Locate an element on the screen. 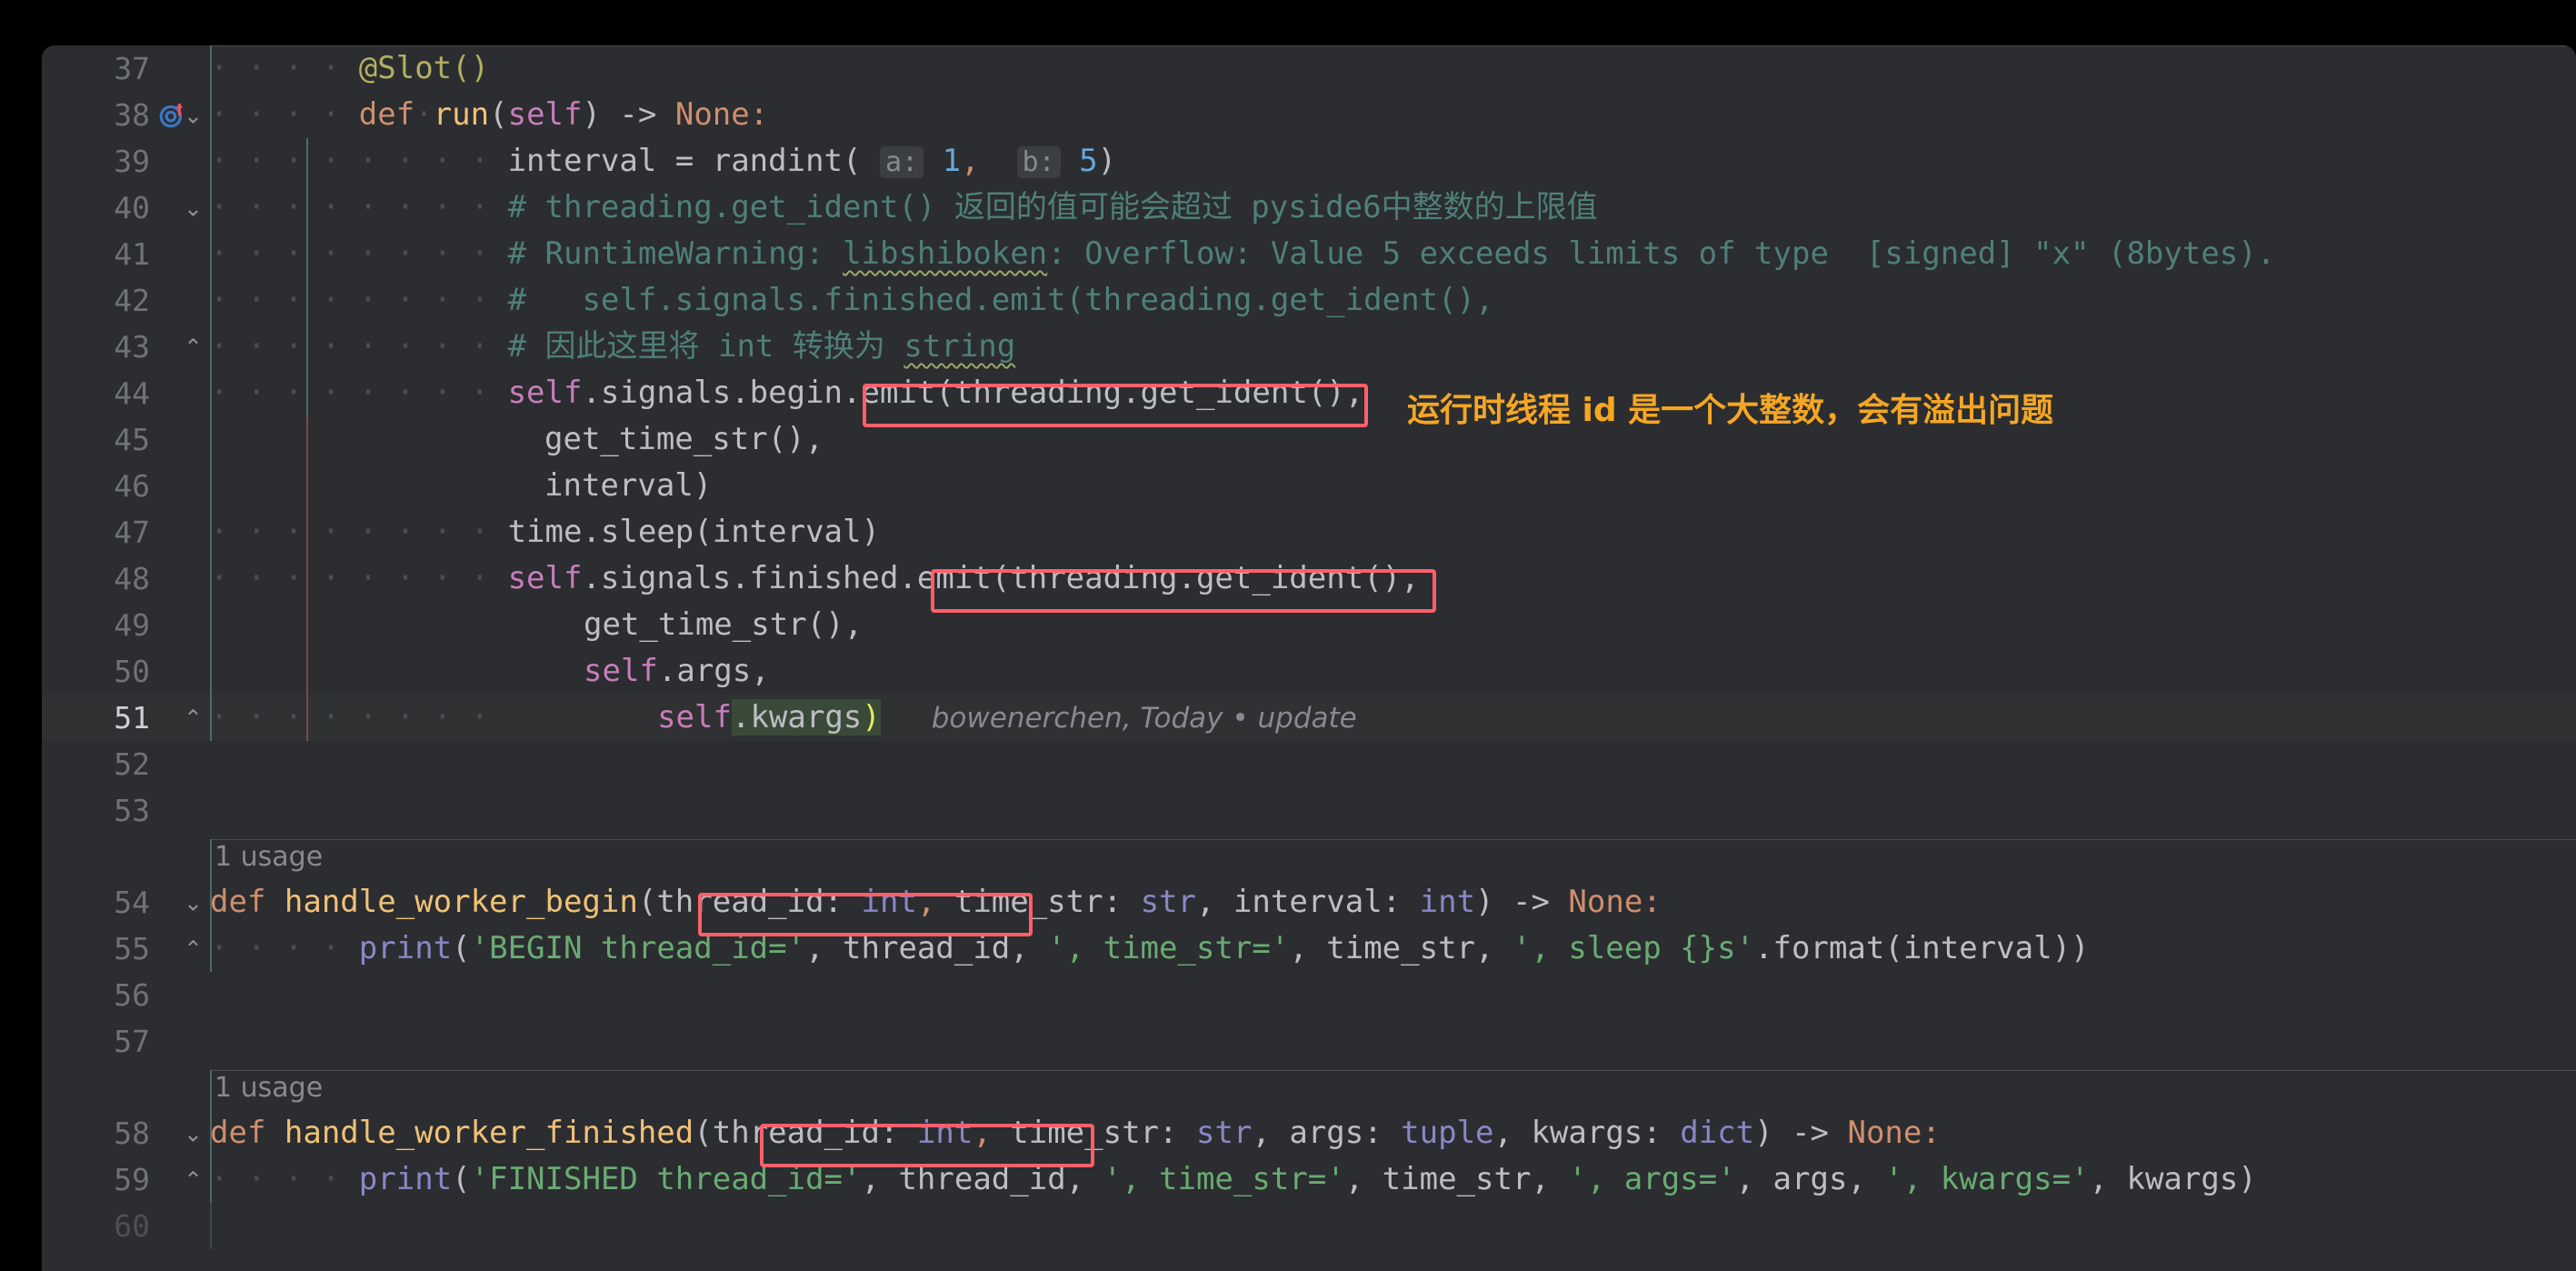 This screenshot has width=2576, height=1271. blame-when: Today is located at coordinates (1181, 718).